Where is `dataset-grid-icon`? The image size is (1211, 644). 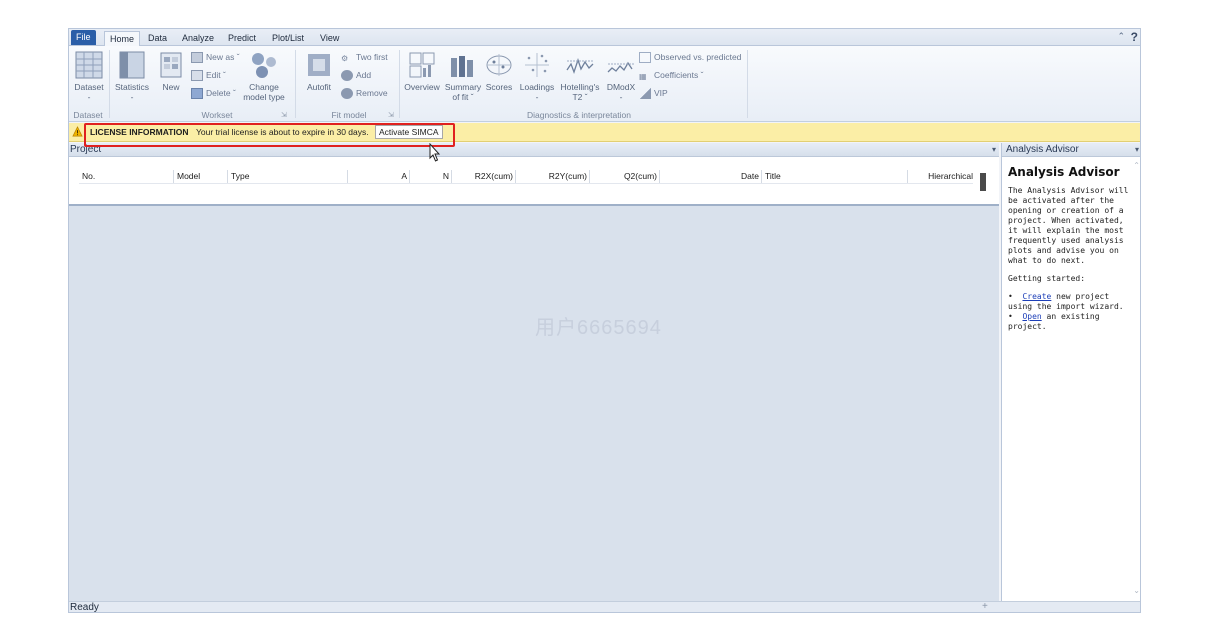
dataset-grid-icon is located at coordinates (89, 65).